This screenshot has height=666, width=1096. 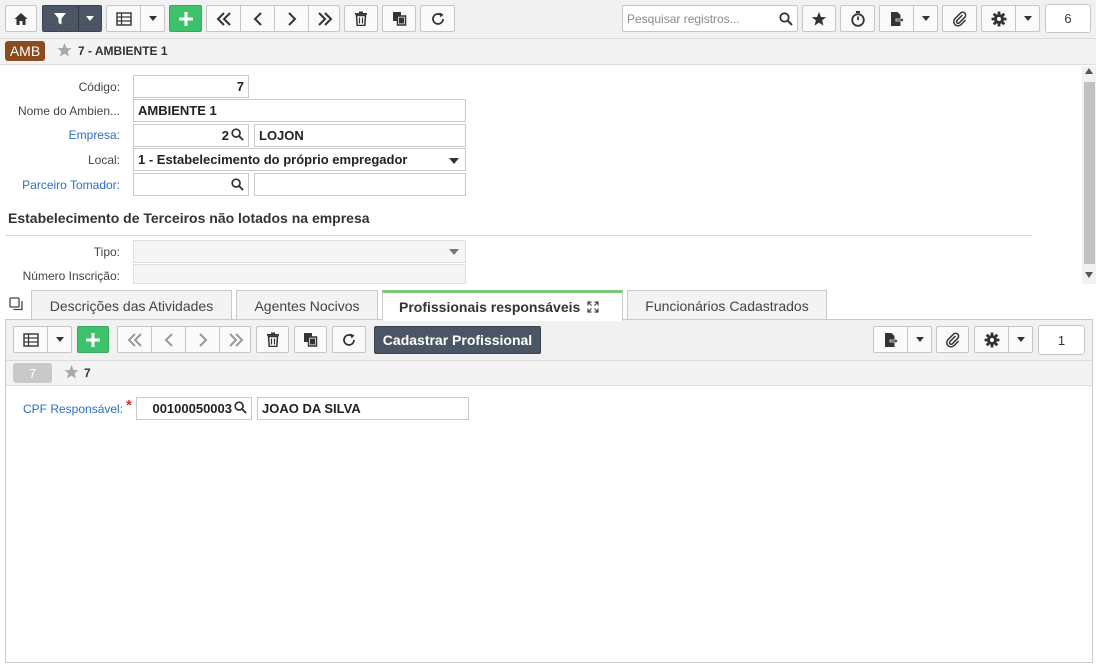 I want to click on double-chevron-left-icon, so click(x=223, y=18).